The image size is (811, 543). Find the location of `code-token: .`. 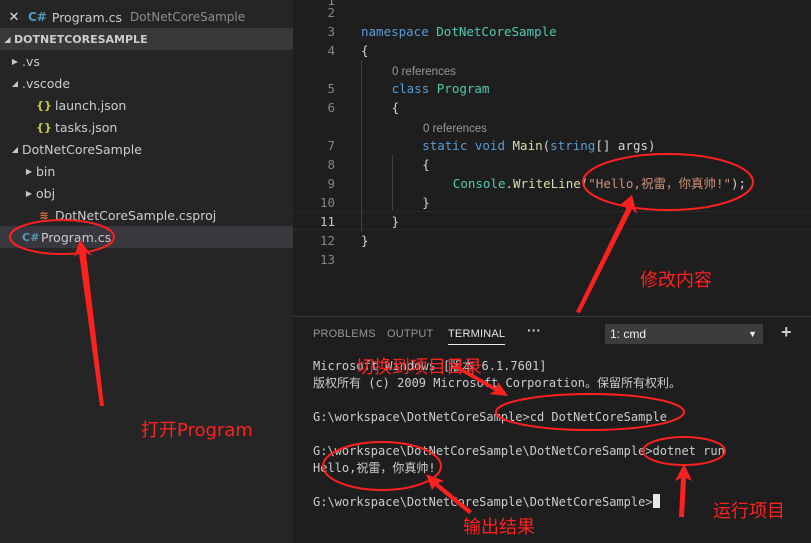

code-token: . is located at coordinates (509, 183).